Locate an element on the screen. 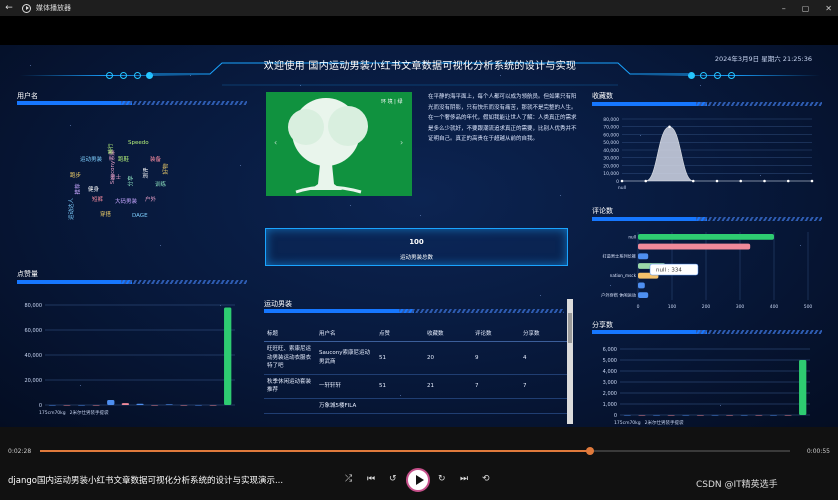 The height and width of the screenshot is (500, 838). wordcloud-word: 骑行 is located at coordinates (111, 149).